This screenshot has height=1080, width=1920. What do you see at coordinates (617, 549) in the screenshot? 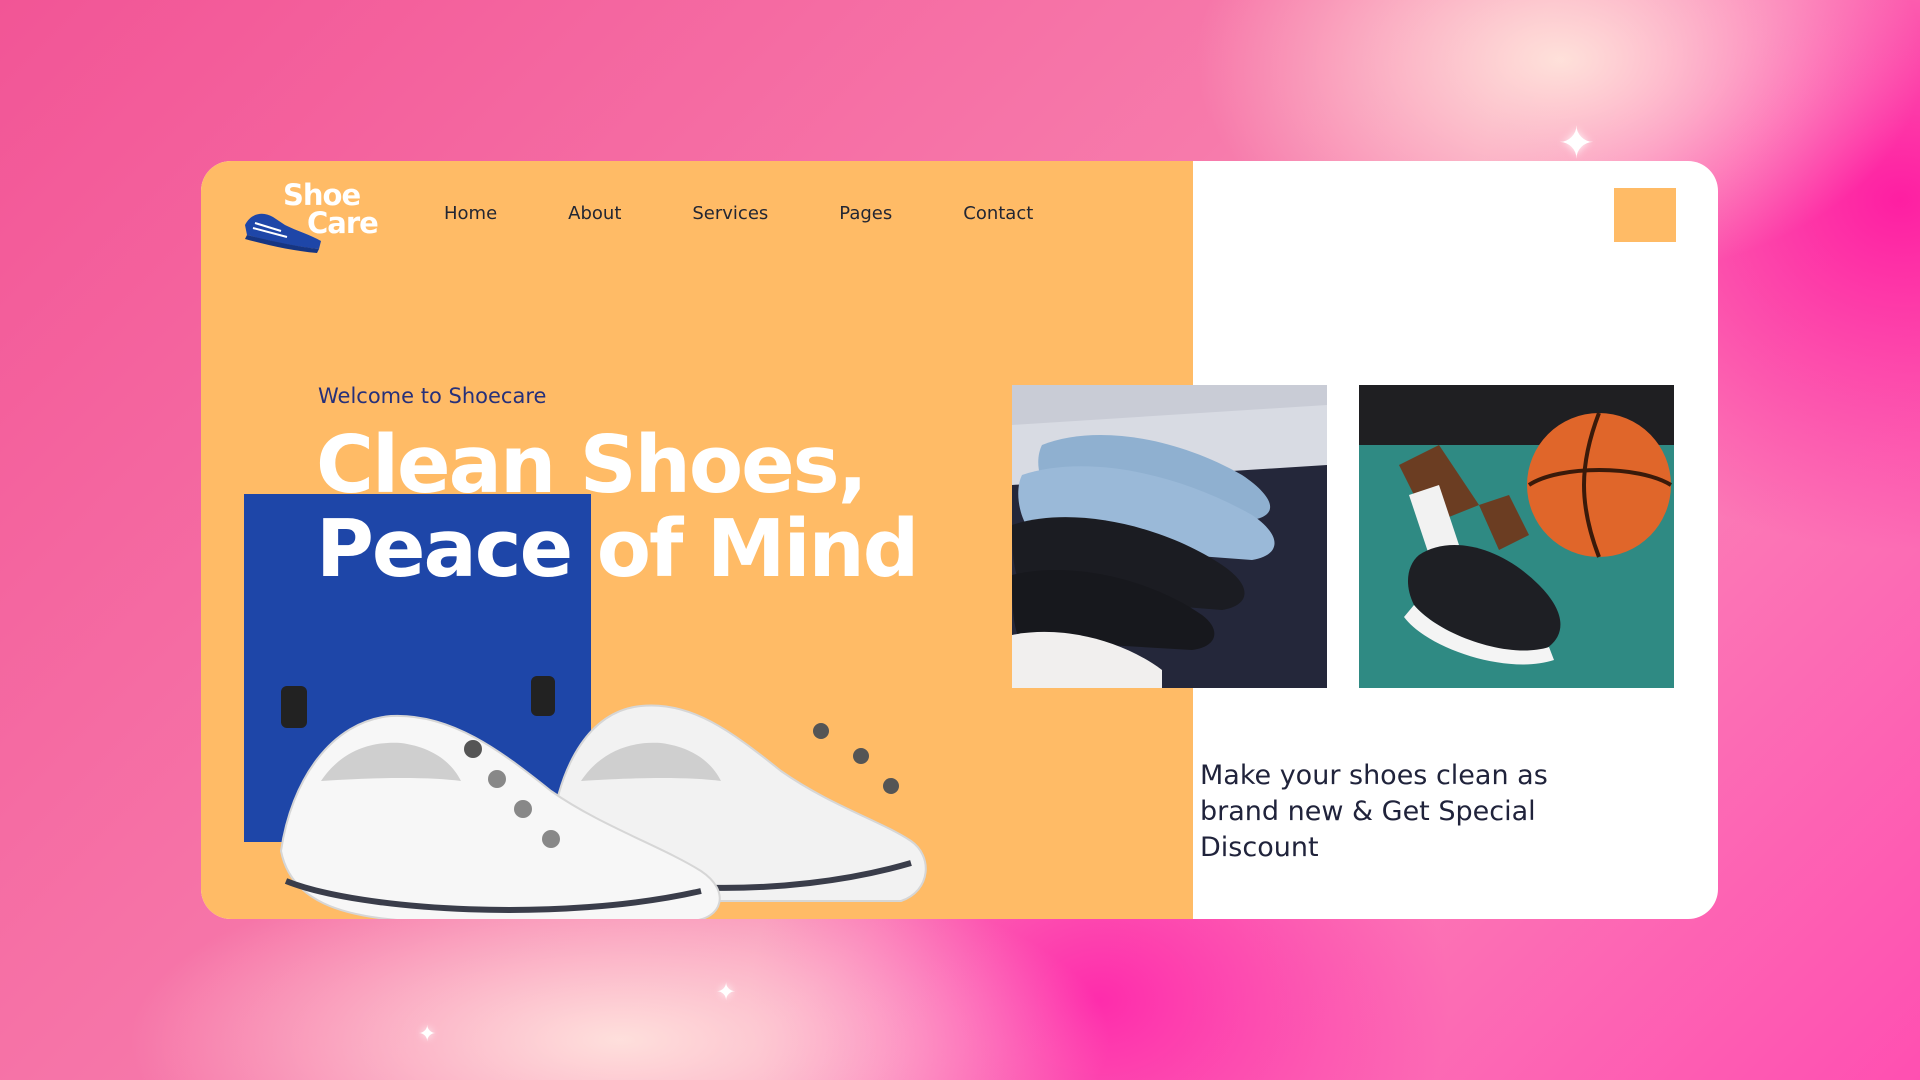
I see `headline-line-2: Peace of Mind` at bounding box center [617, 549].